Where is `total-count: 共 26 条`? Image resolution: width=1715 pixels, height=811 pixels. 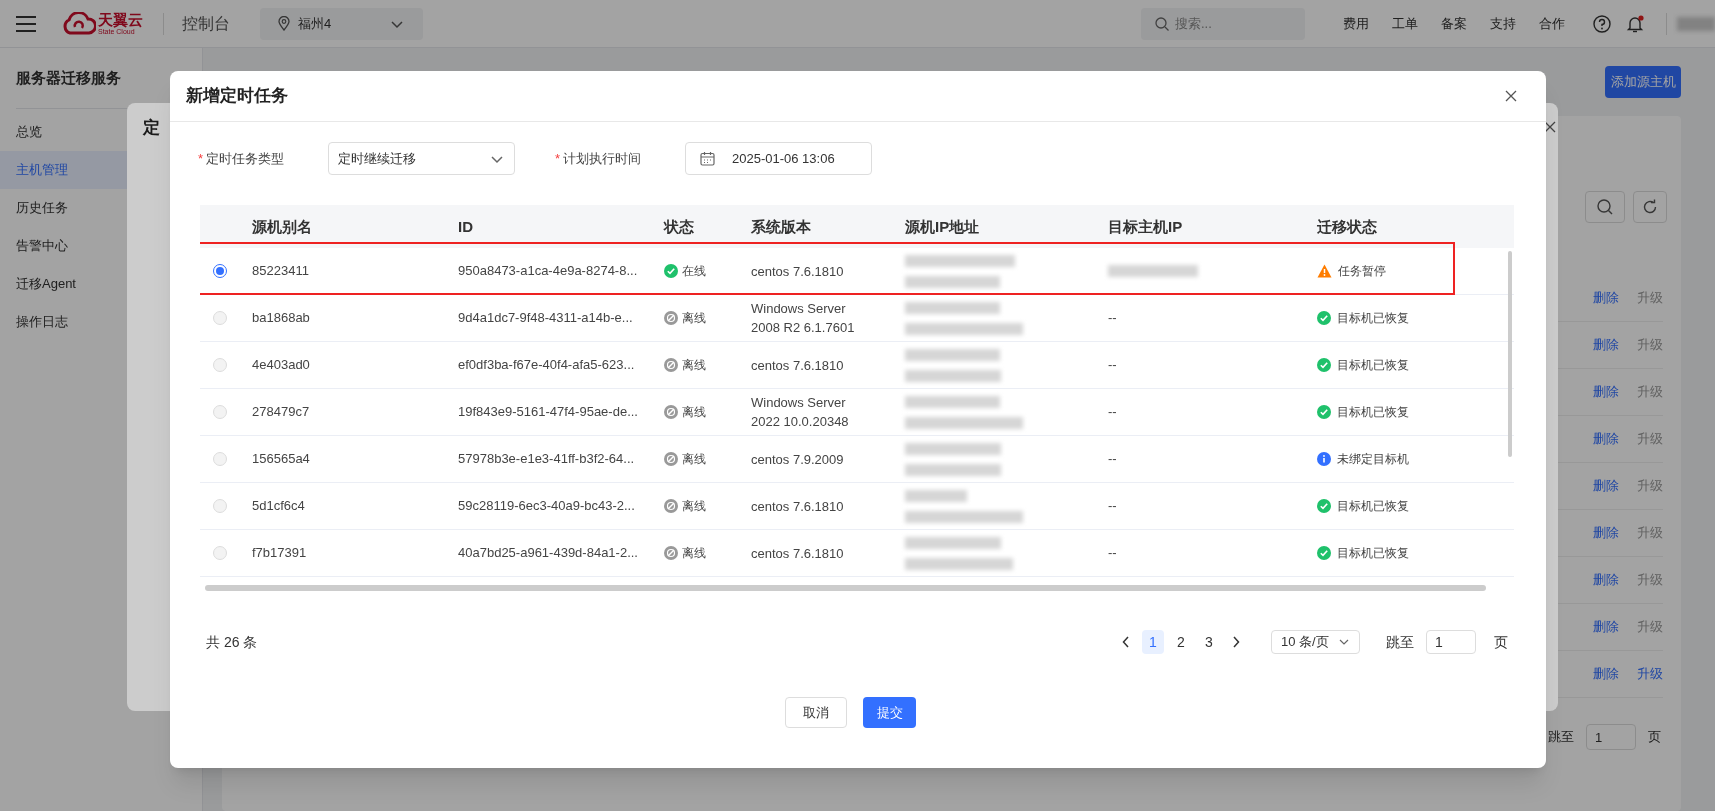 total-count: 共 26 条 is located at coordinates (232, 642).